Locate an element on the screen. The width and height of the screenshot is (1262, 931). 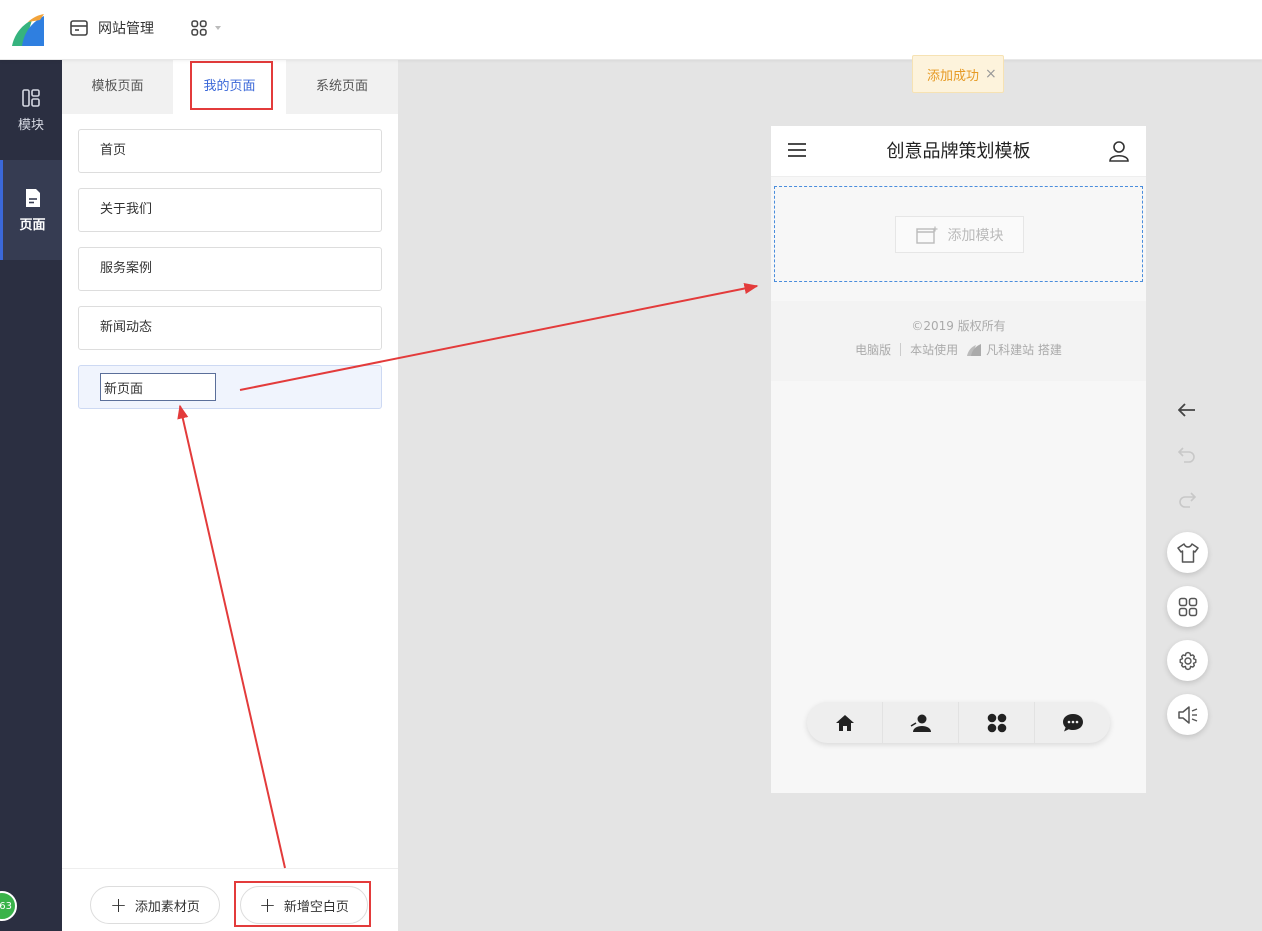
module-drop-zone: 添加模块 is located at coordinates (958, 234).